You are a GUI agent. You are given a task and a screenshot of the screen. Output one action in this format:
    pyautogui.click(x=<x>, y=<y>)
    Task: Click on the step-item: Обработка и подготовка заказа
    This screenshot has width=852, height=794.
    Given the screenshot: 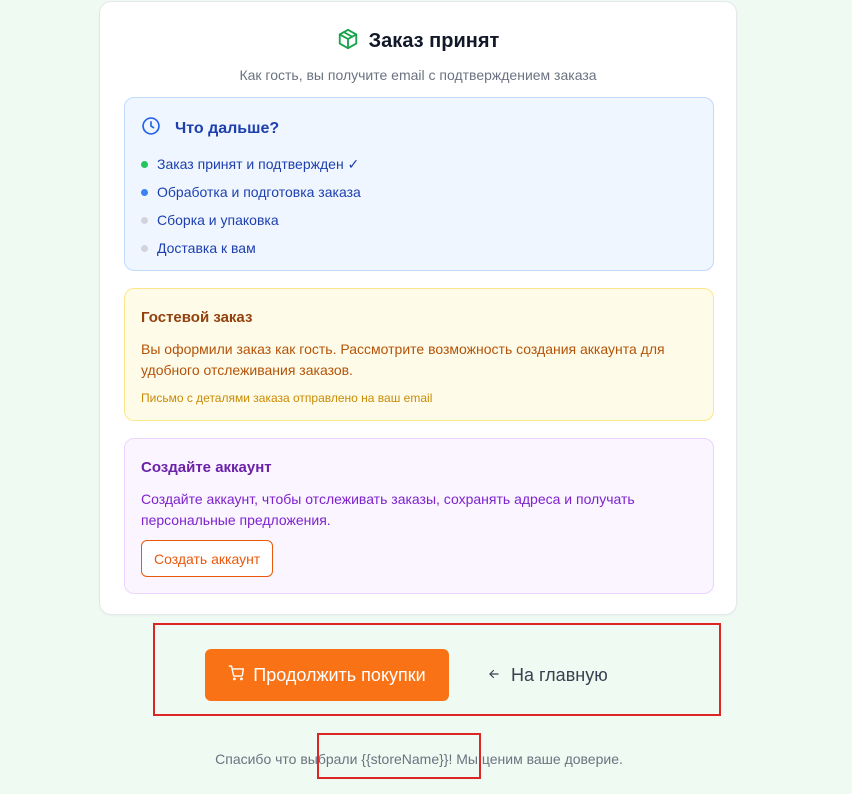 What is the action you would take?
    pyautogui.click(x=251, y=192)
    